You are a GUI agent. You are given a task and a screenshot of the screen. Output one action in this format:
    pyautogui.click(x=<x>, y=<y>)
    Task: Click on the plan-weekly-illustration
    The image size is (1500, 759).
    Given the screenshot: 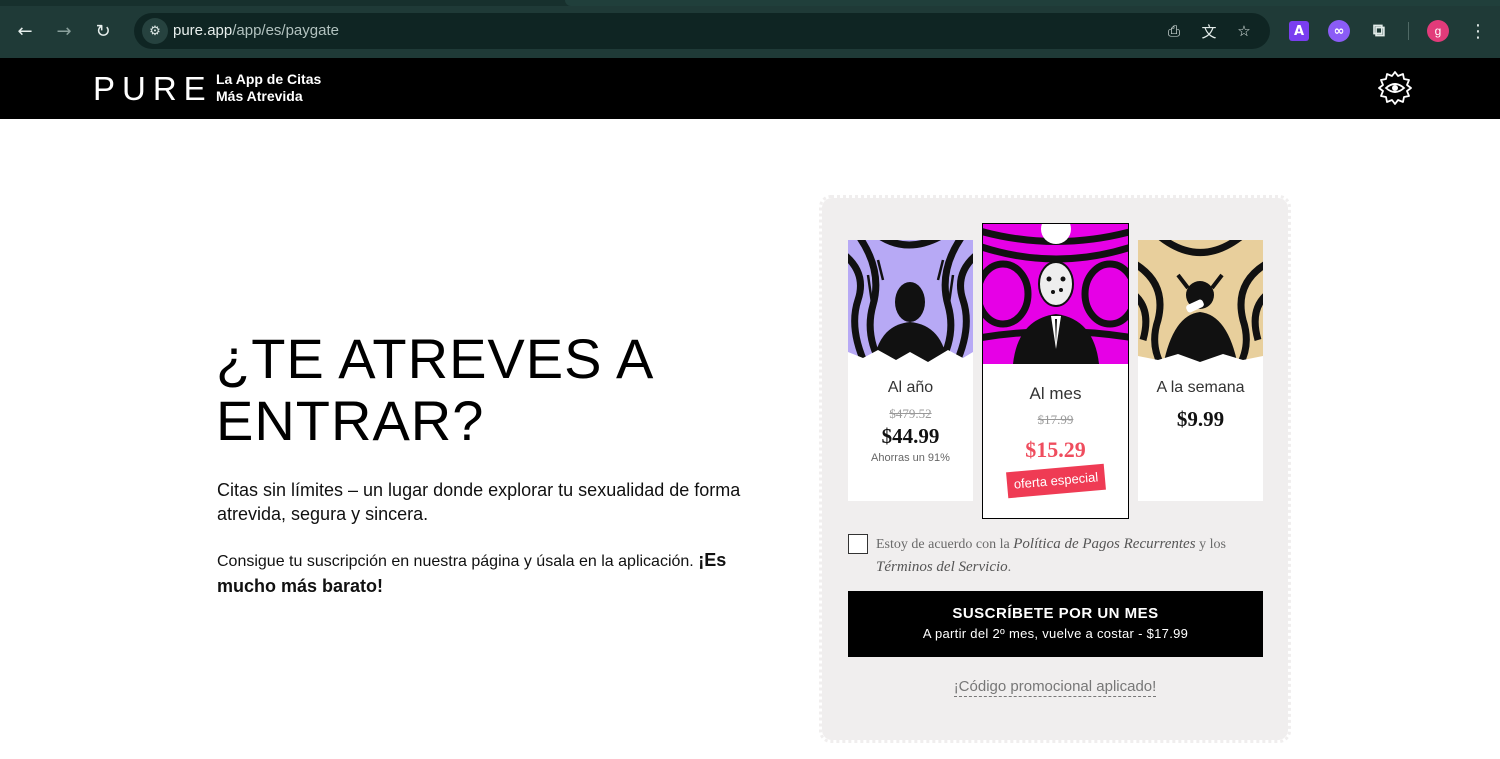 What is the action you would take?
    pyautogui.click(x=1200, y=303)
    